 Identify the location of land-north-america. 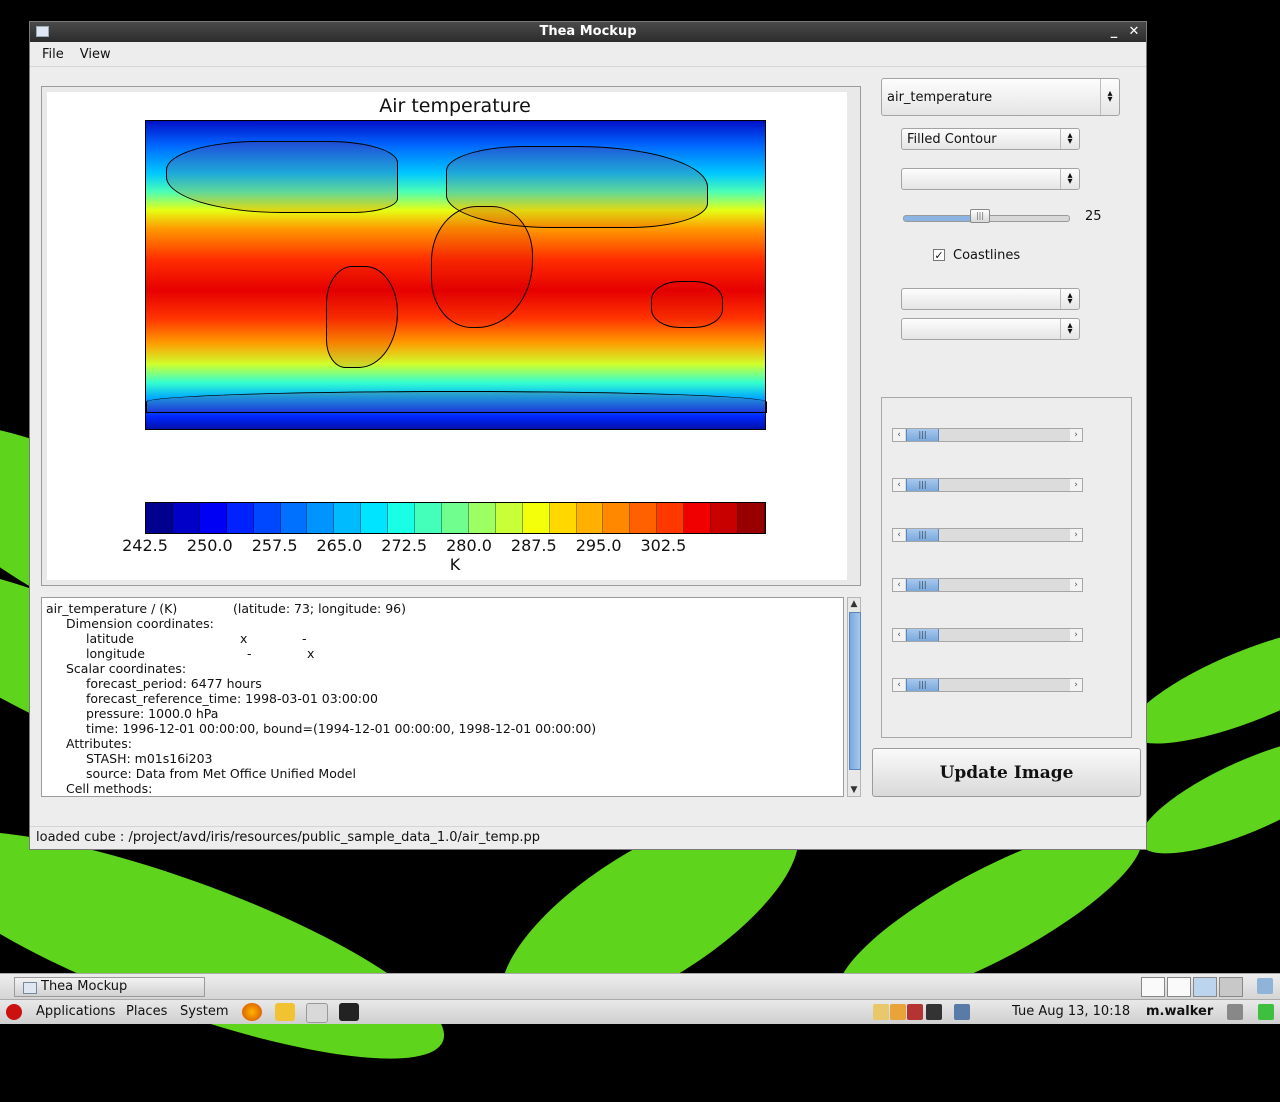
(282, 177).